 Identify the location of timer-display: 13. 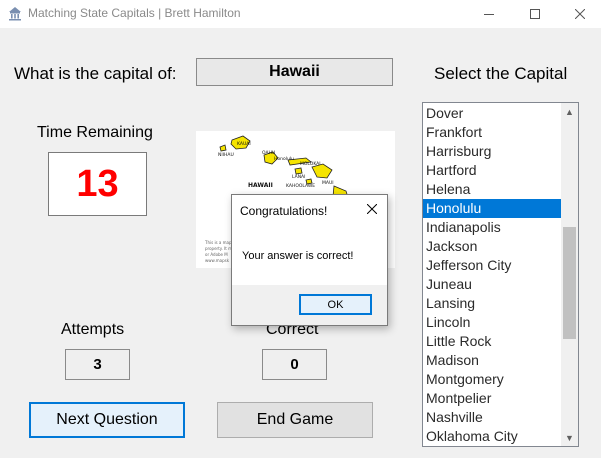
(97, 184).